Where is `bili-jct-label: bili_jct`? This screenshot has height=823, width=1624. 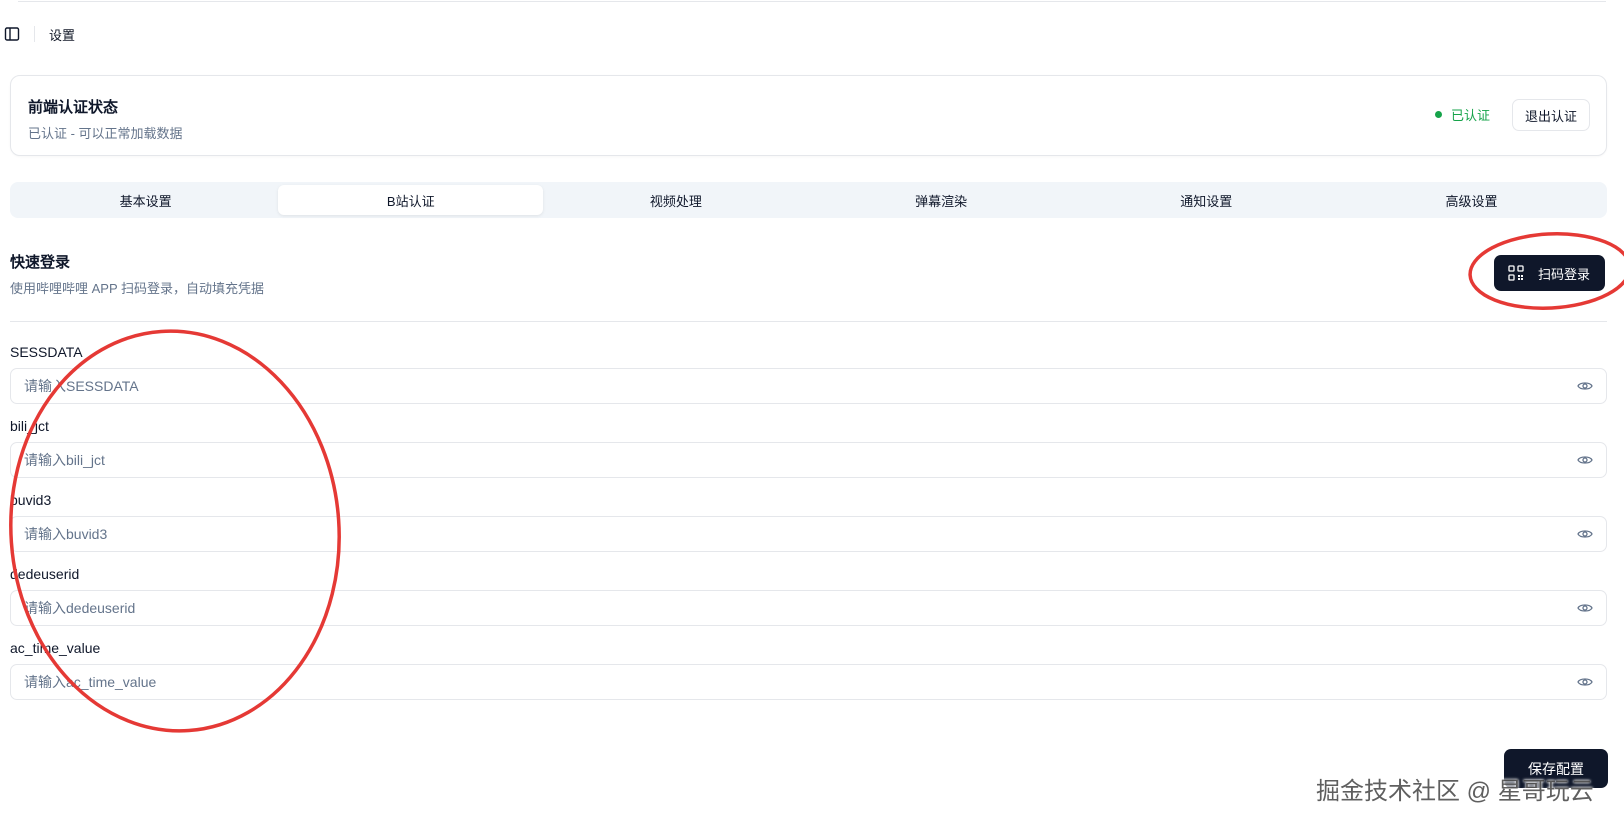 bili-jct-label: bili_jct is located at coordinates (29, 426).